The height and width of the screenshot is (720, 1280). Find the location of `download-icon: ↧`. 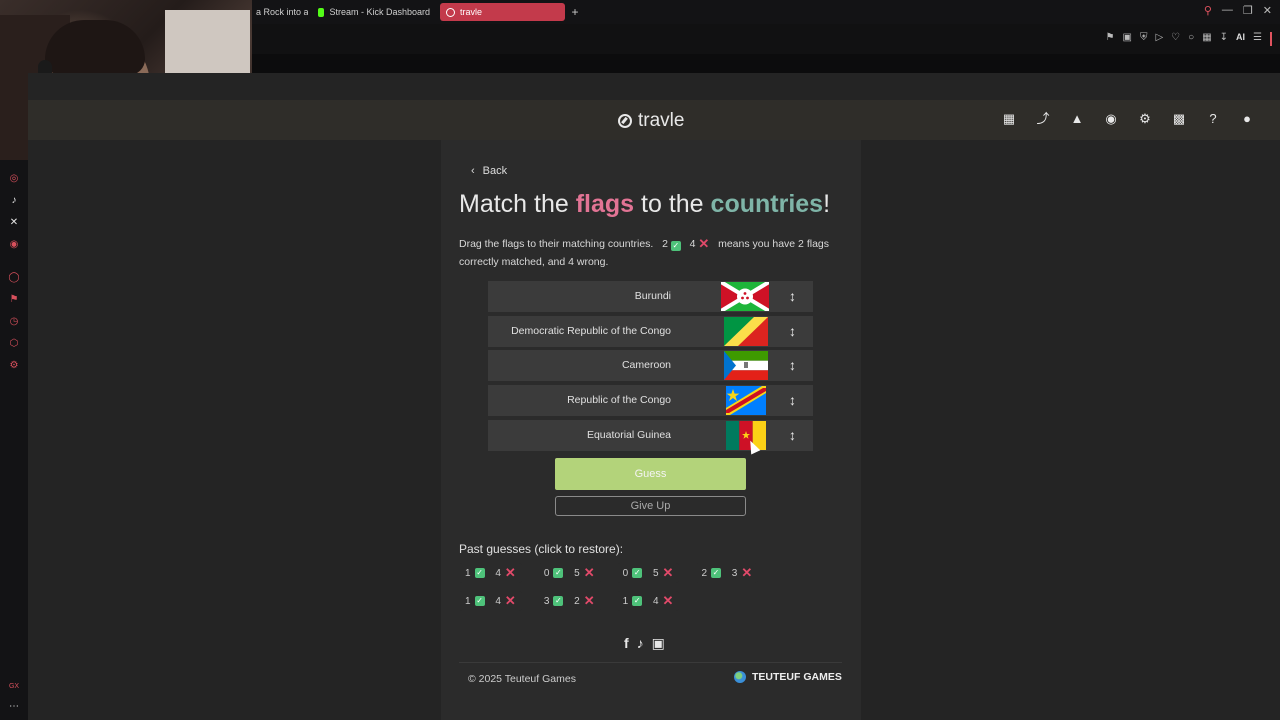

download-icon: ↧ is located at coordinates (1224, 39).